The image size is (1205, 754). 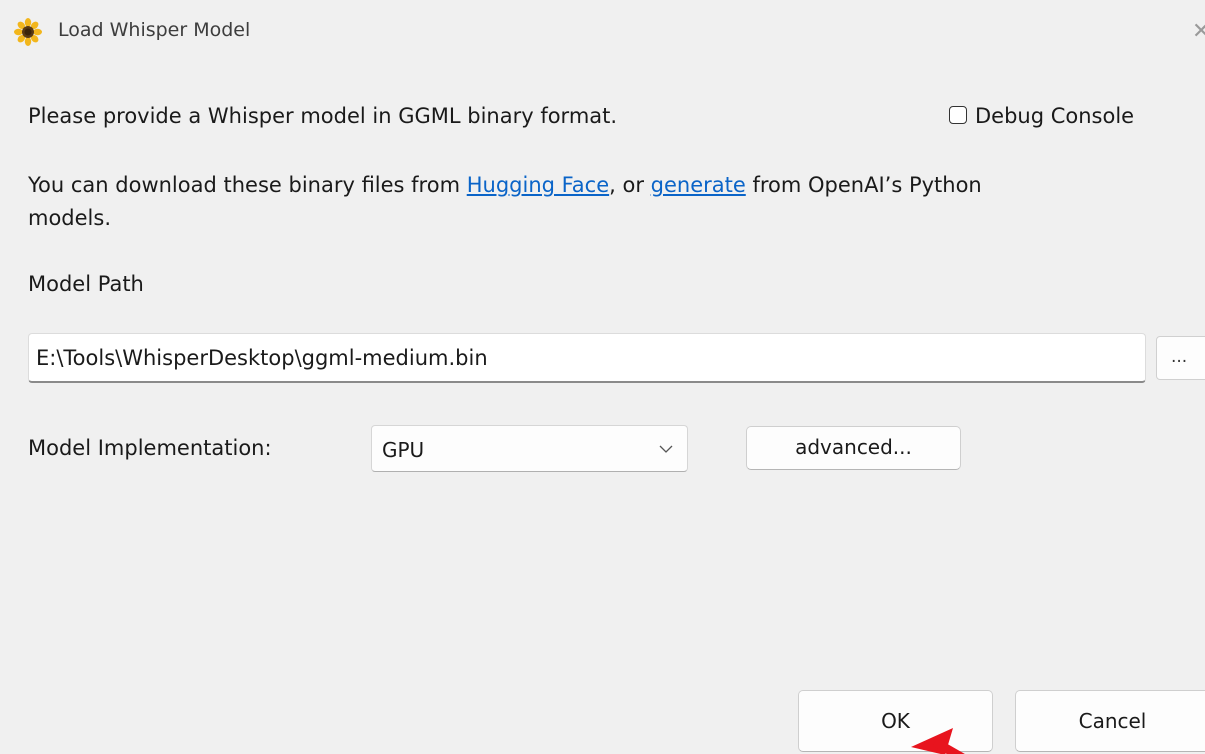 I want to click on sunflower-icon, so click(x=28, y=32).